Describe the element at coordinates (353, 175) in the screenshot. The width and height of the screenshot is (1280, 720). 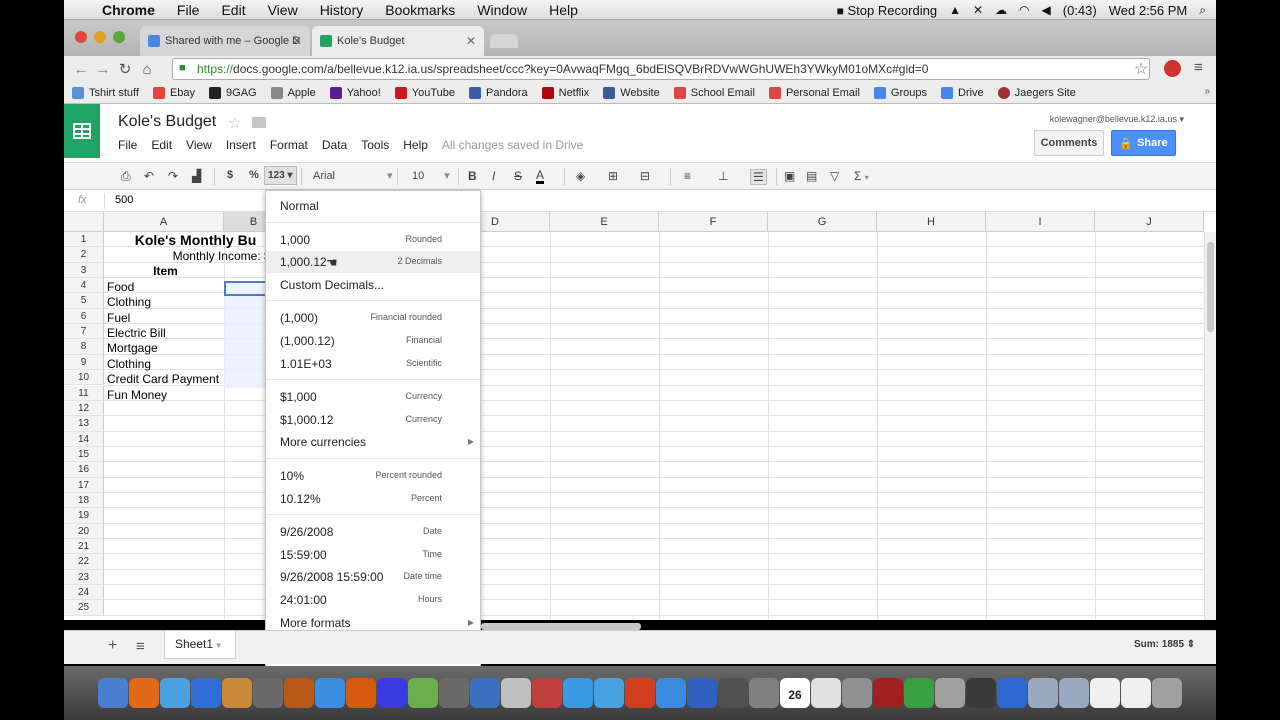
I see `font-family-select: Arial ▾` at that location.